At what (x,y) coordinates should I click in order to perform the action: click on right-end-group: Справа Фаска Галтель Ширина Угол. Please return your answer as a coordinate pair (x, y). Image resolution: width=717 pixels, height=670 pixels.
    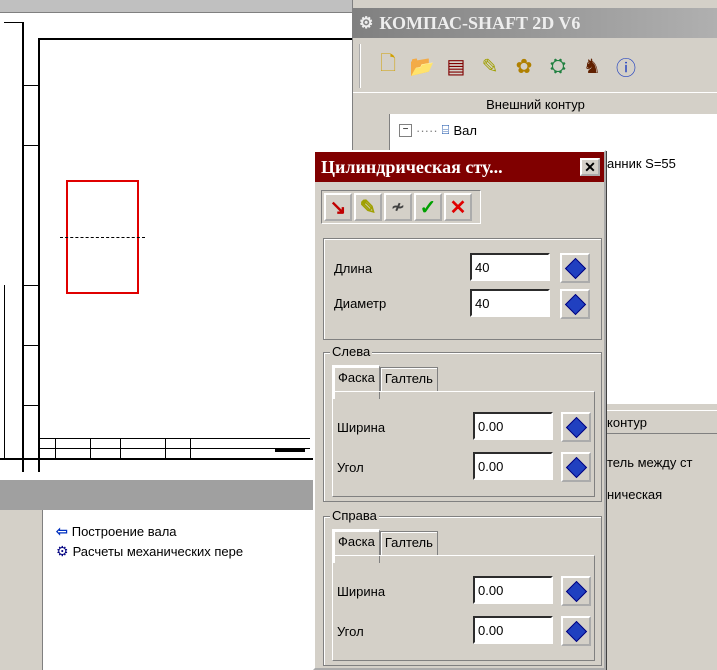
    Looking at the image, I should click on (462, 587).